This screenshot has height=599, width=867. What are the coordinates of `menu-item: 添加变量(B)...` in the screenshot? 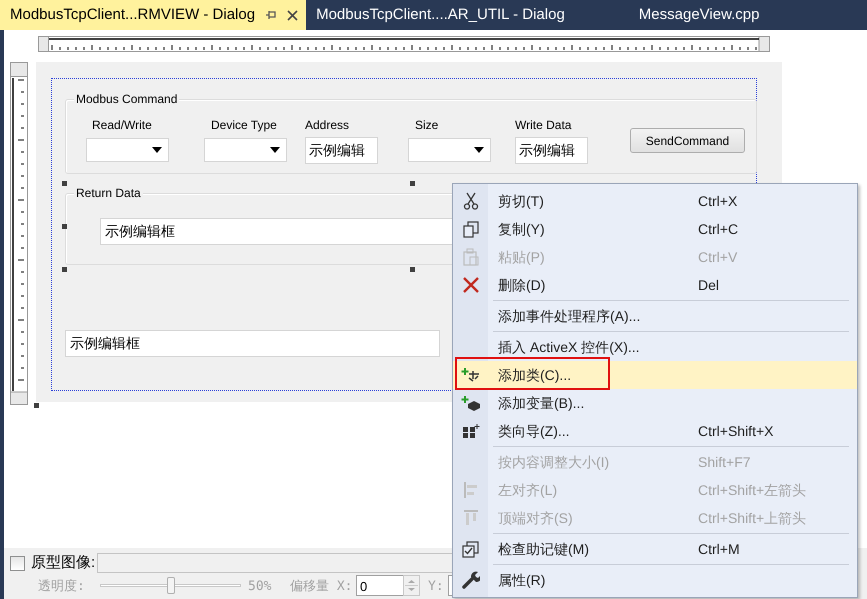 It's located at (655, 403).